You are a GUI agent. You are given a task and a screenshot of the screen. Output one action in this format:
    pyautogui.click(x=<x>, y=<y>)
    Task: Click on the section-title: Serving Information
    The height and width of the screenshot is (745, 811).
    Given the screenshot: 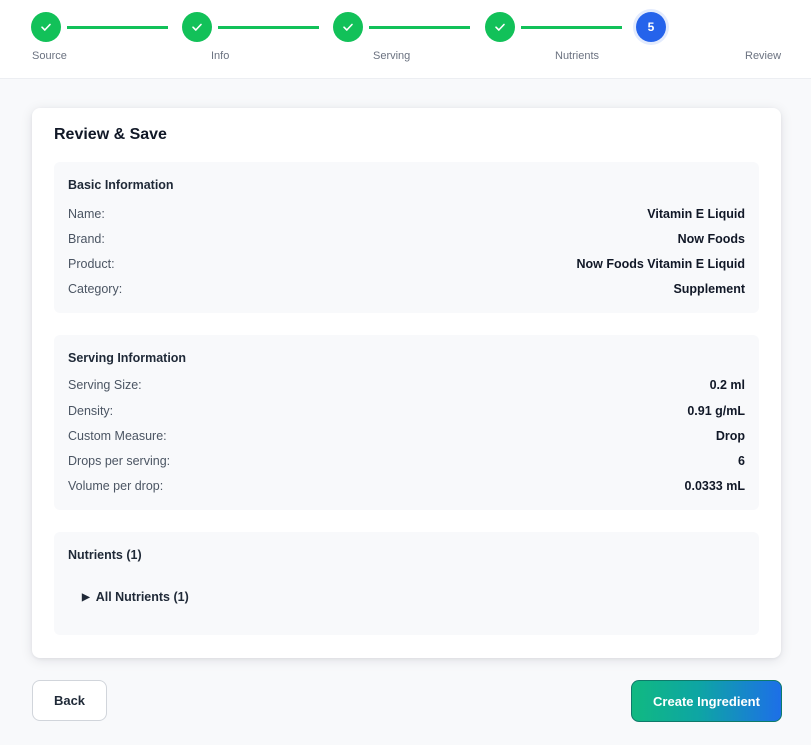 What is the action you would take?
    pyautogui.click(x=127, y=358)
    